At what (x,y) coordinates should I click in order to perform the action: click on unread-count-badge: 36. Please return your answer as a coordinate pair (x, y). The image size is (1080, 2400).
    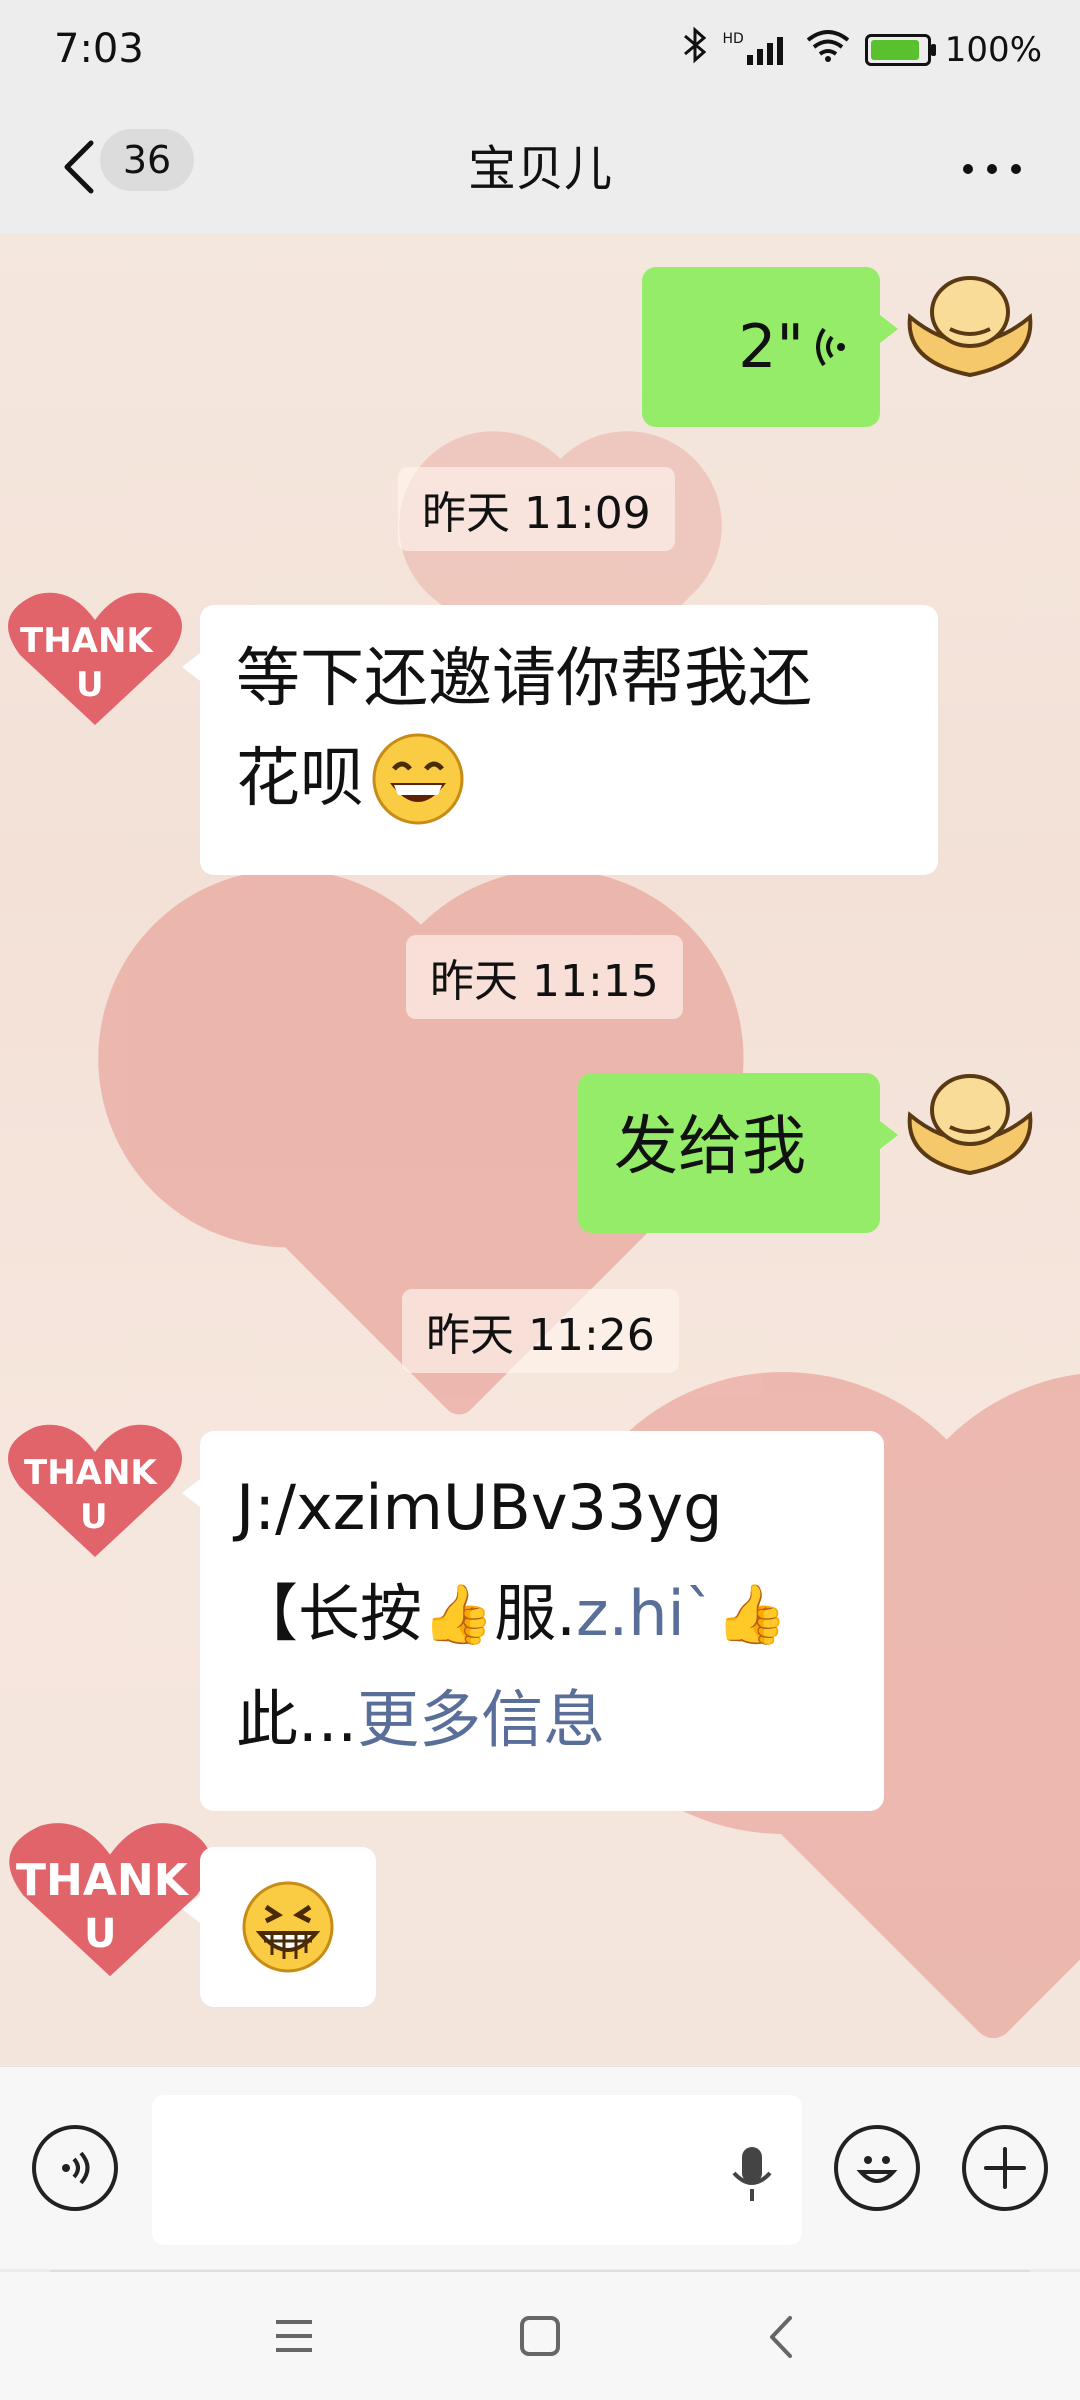
    Looking at the image, I should click on (147, 160).